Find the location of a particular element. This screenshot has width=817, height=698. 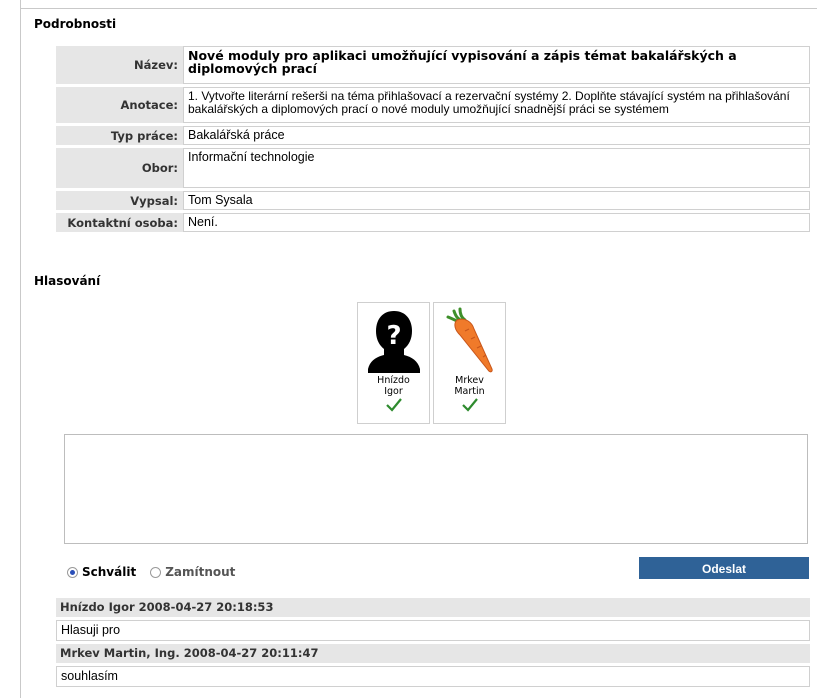

voter-card: ? Hnízdo Igor is located at coordinates (393, 363).